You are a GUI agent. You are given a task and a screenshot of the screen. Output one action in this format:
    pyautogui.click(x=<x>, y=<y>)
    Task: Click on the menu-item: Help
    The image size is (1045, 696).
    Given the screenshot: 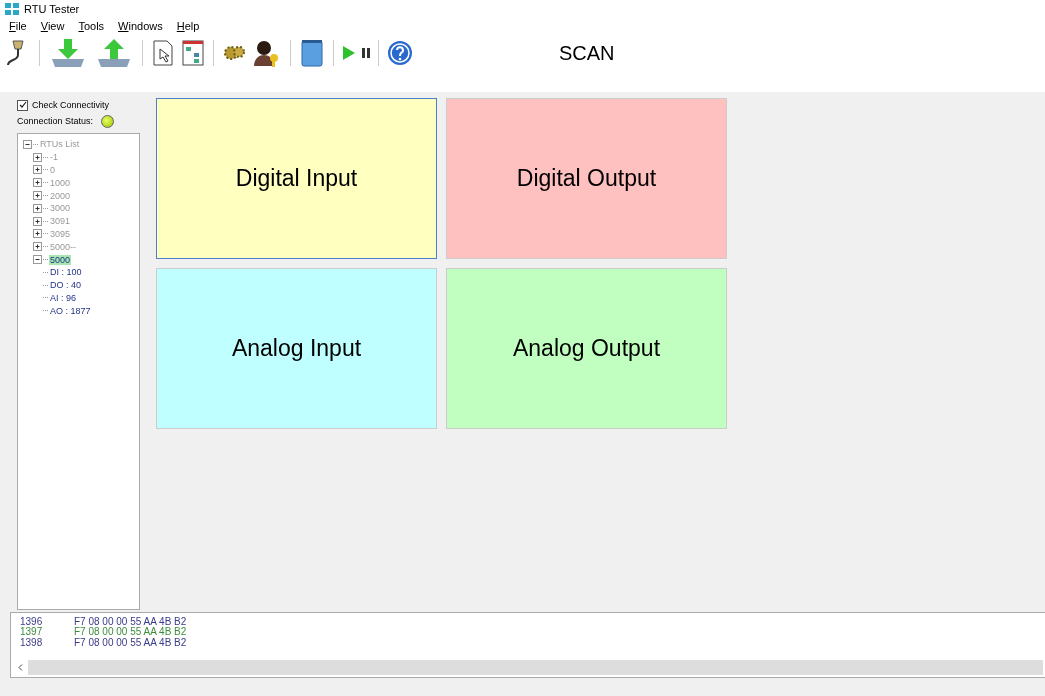 What is the action you would take?
    pyautogui.click(x=188, y=26)
    